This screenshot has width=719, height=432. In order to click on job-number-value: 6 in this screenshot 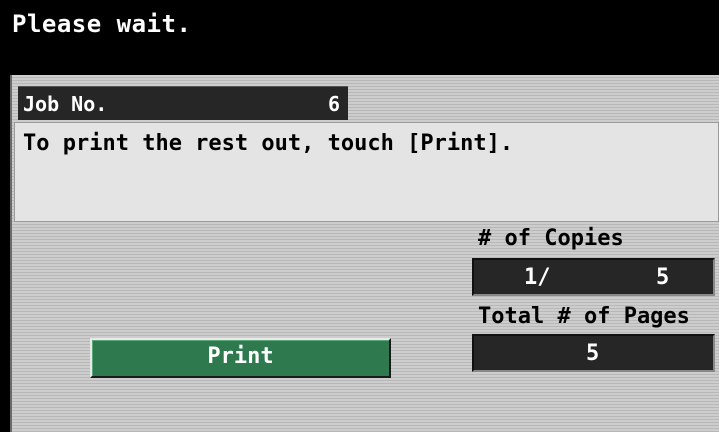, I will do `click(333, 104)`.